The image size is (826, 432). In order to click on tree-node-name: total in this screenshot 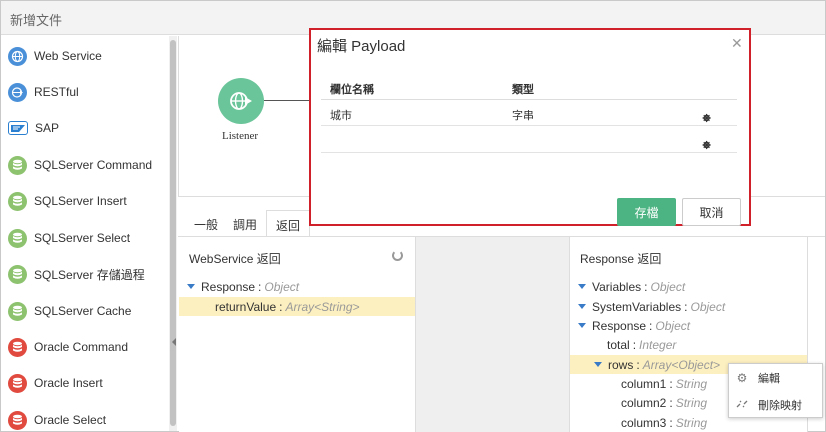, I will do `click(618, 344)`.